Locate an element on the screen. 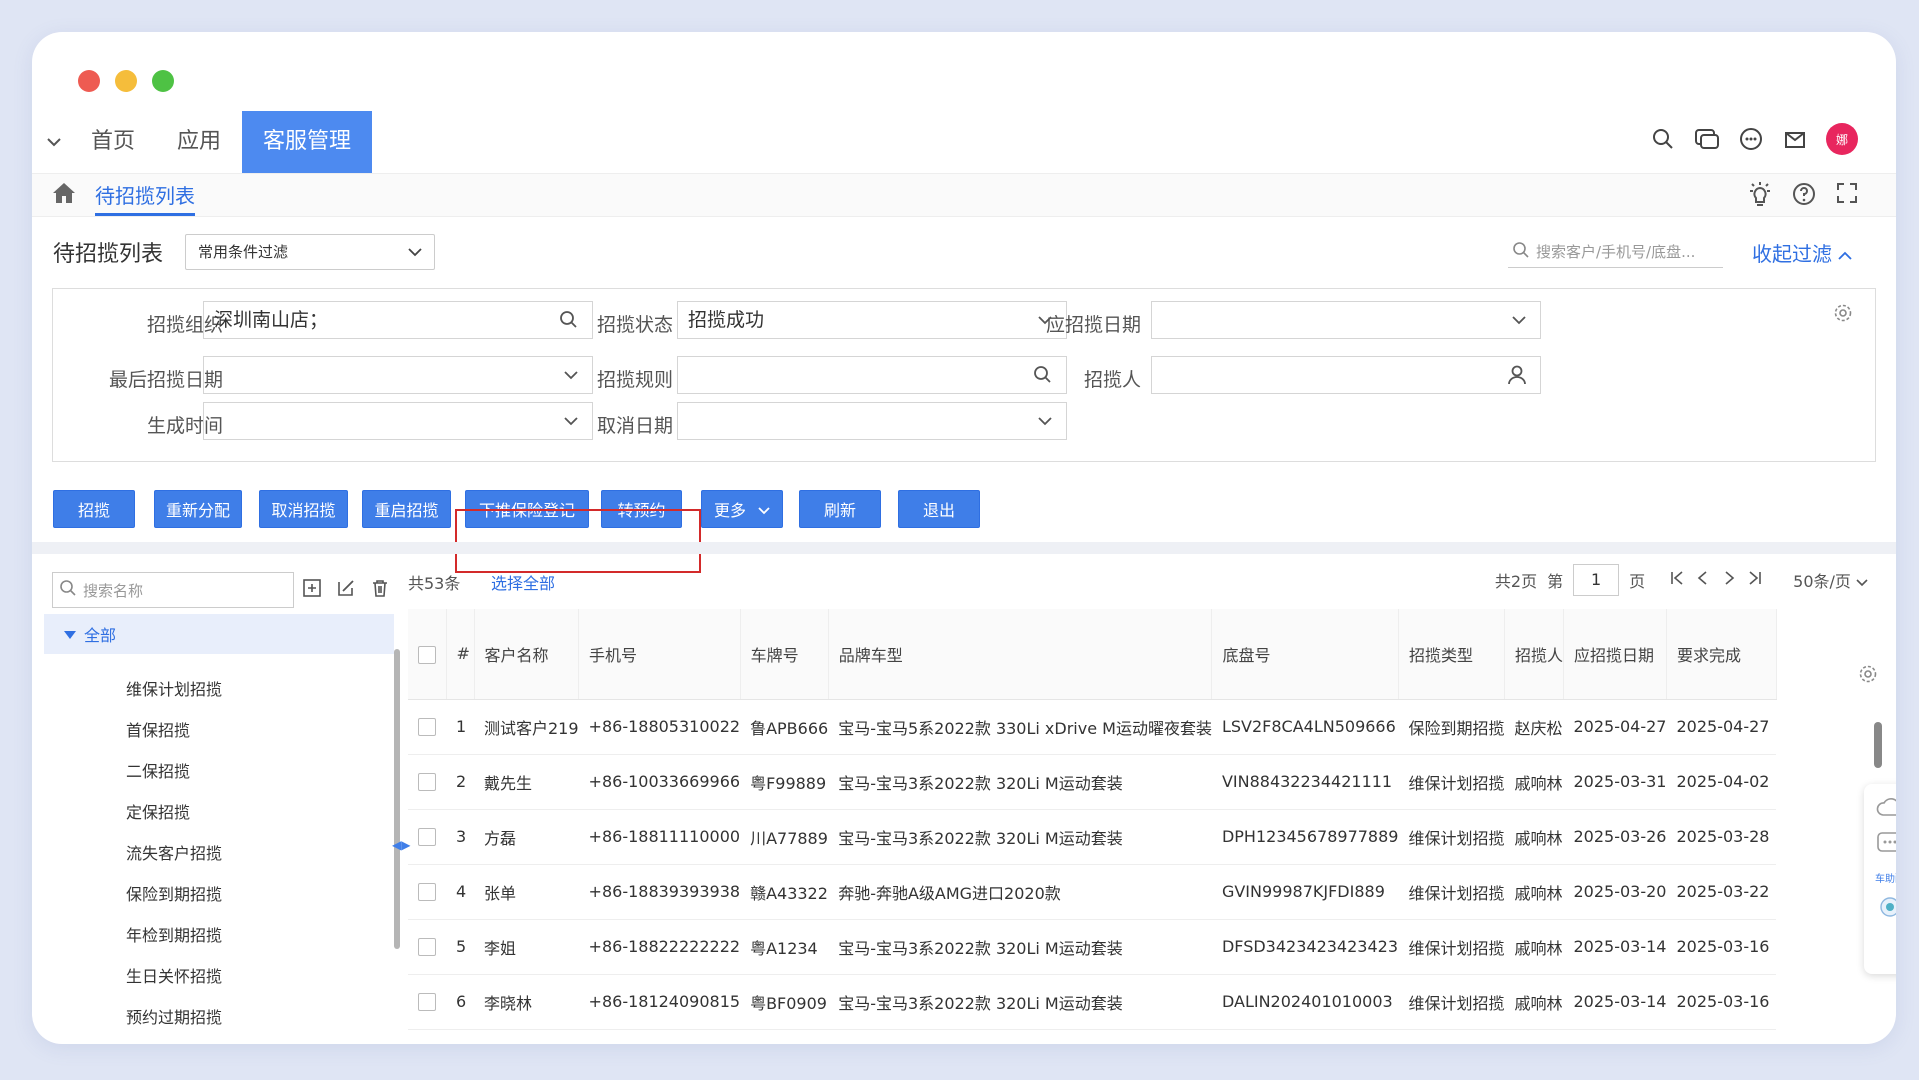 The image size is (1919, 1080). filter-label: 招揽组织 is located at coordinates (184, 325).